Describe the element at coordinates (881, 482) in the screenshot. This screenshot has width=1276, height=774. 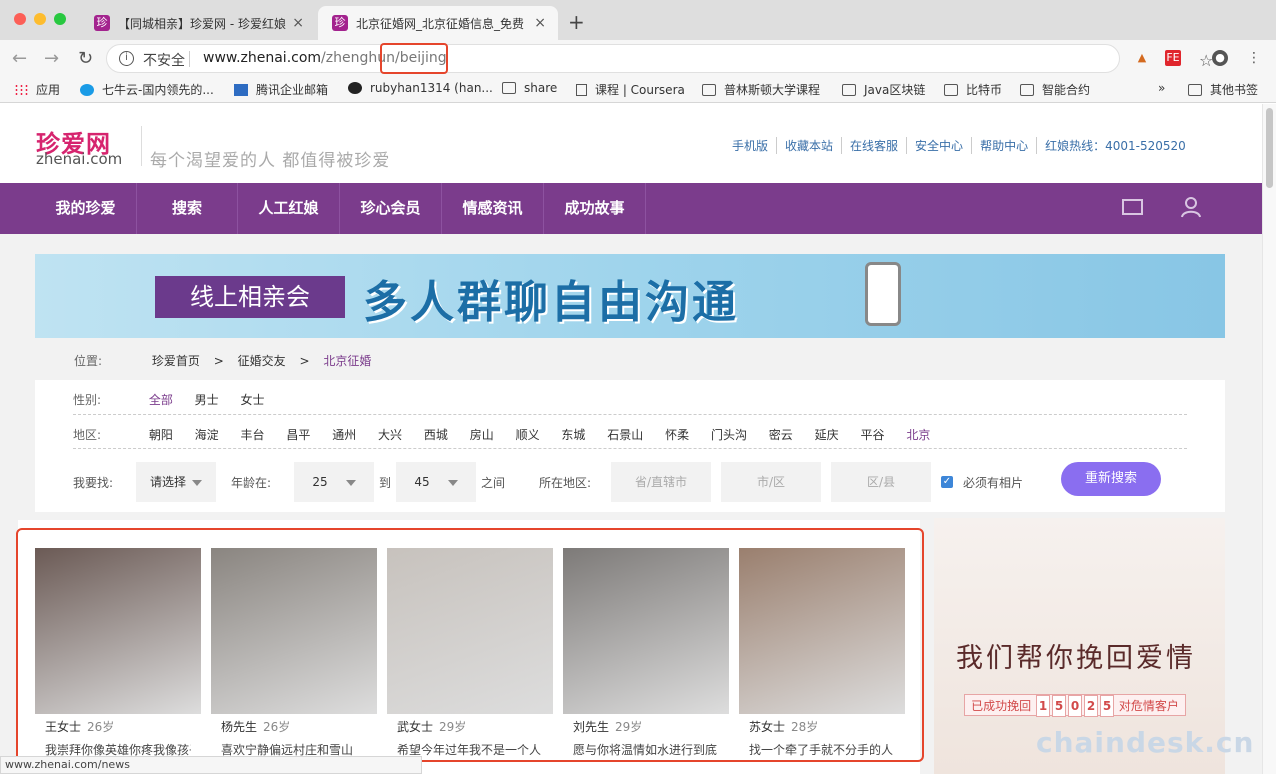
I see `district-select: 区/县` at that location.